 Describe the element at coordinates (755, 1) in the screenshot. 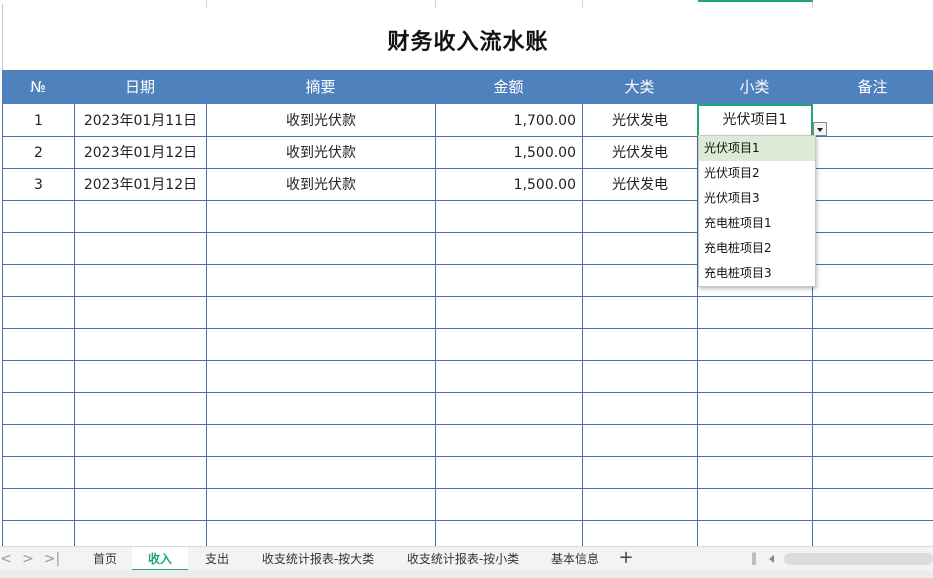

I see `column-selected-indicator` at that location.